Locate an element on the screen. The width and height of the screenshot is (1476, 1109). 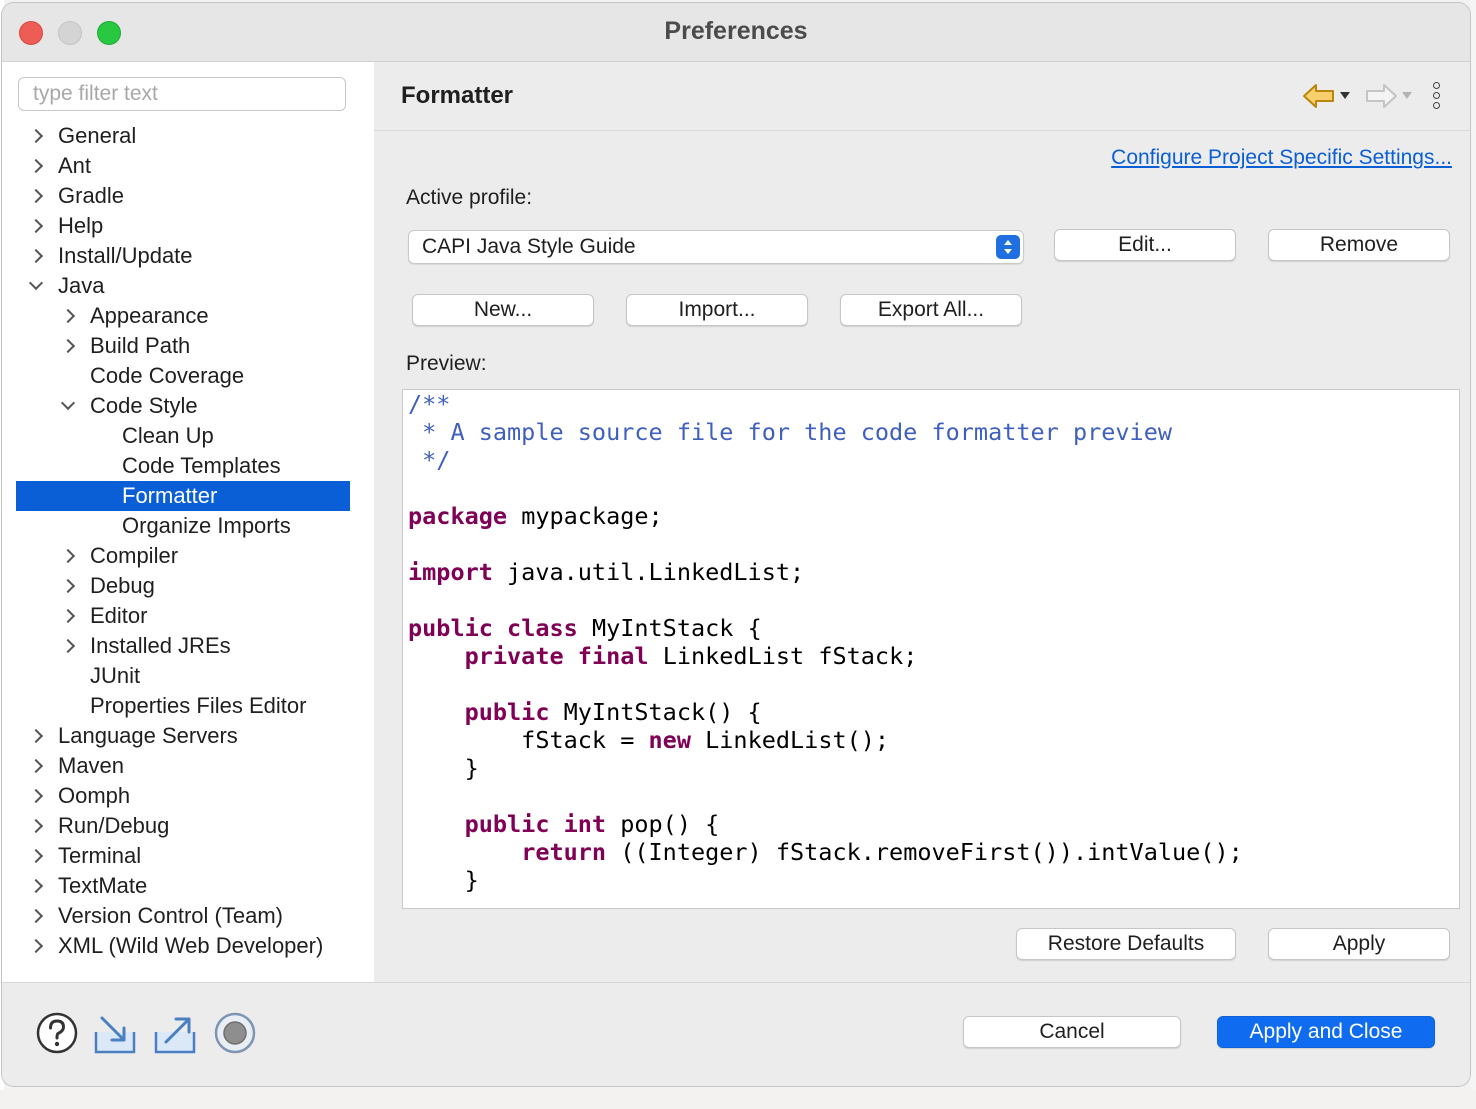
tree-item: Code Style is located at coordinates (183, 406).